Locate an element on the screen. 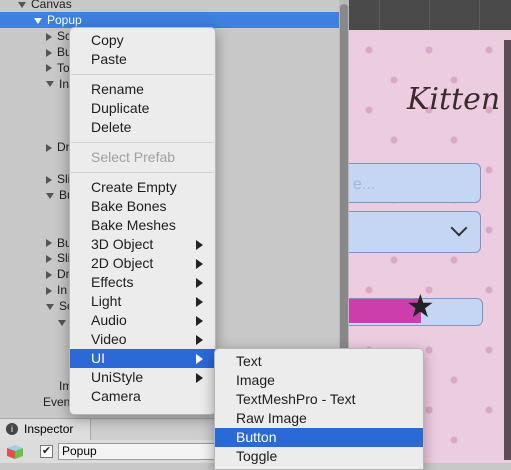  submenu-item-label: Image is located at coordinates (255, 380).